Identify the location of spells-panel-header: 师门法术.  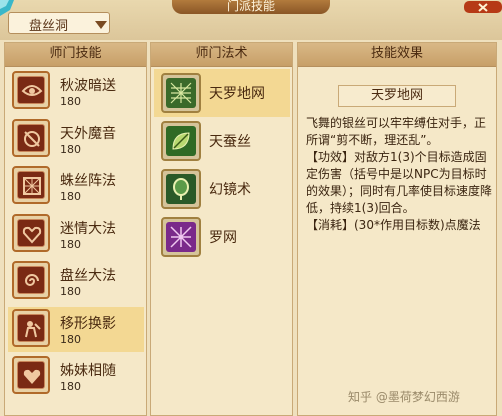
(221, 55).